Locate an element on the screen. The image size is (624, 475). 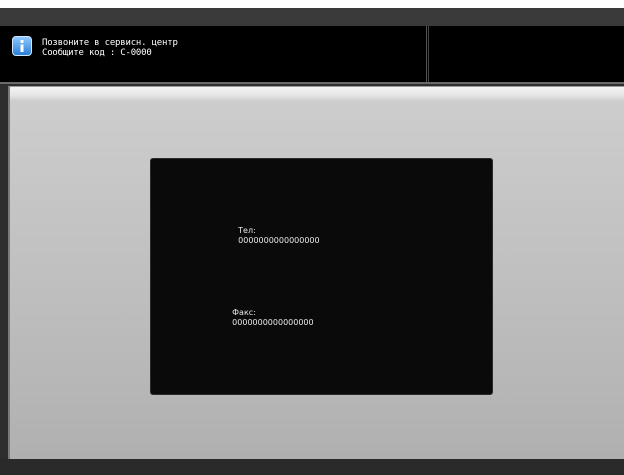
tel-row: Тел: 0000000000000000 is located at coordinates (274, 236).